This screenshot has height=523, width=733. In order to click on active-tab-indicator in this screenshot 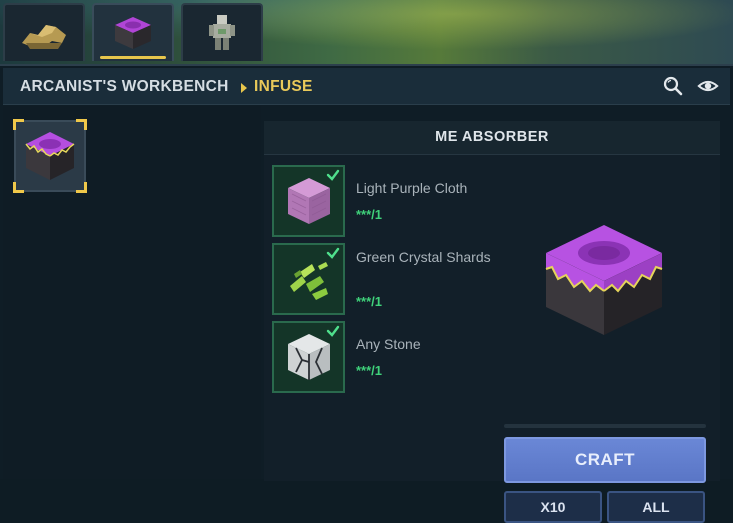, I will do `click(133, 57)`.